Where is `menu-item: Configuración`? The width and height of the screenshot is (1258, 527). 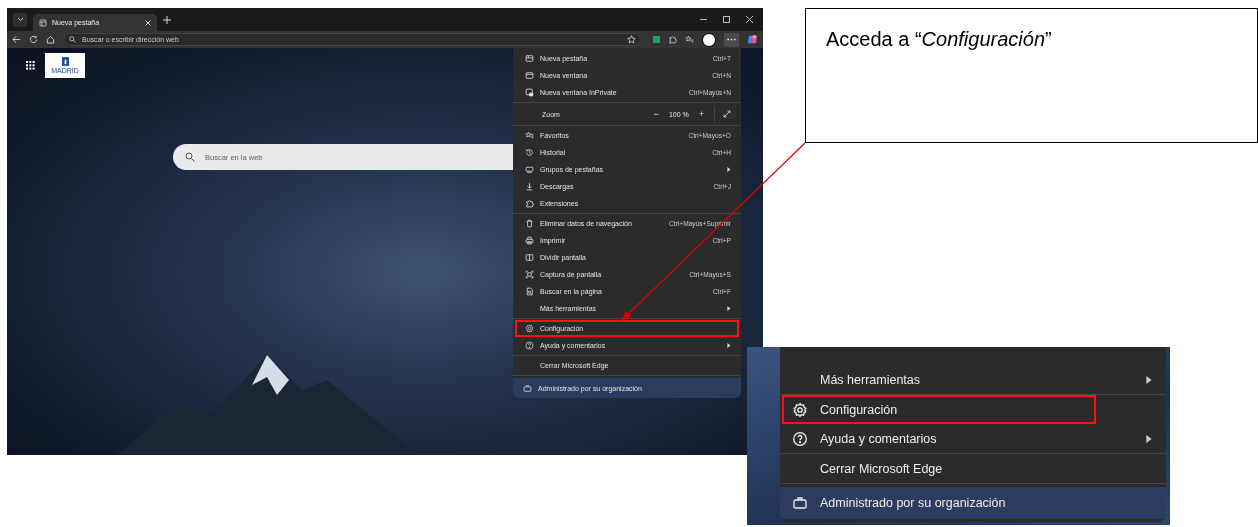 menu-item: Configuración is located at coordinates (939, 409).